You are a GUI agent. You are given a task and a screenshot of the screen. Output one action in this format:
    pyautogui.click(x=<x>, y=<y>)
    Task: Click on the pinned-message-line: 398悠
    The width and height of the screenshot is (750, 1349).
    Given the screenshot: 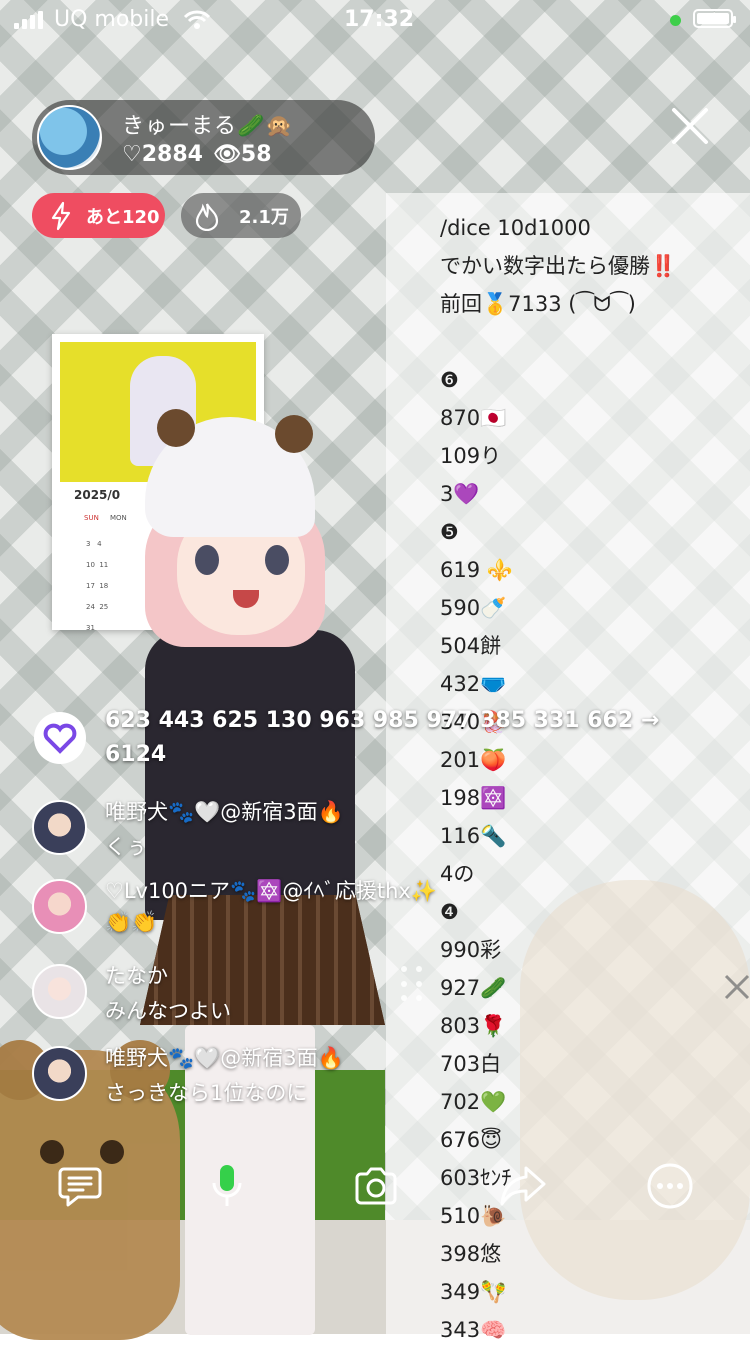 What is the action you would take?
    pyautogui.click(x=471, y=1254)
    